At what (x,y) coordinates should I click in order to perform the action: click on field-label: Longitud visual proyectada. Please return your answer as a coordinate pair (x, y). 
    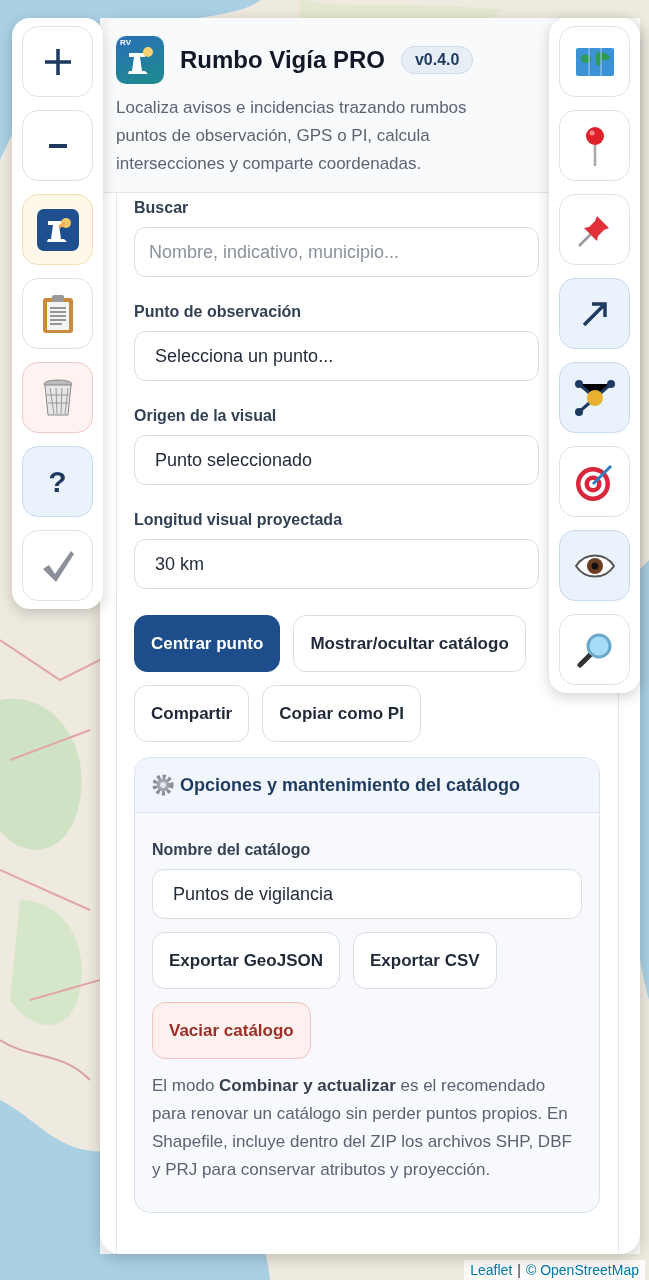
    Looking at the image, I should click on (238, 520).